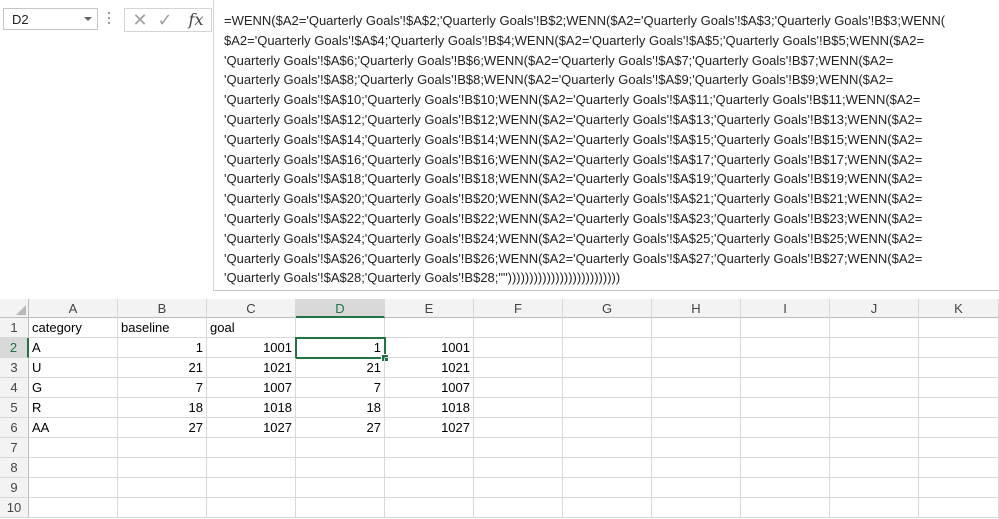 Image resolution: width=999 pixels, height=519 pixels. Describe the element at coordinates (251, 308) in the screenshot. I see `column-header-c: C` at that location.